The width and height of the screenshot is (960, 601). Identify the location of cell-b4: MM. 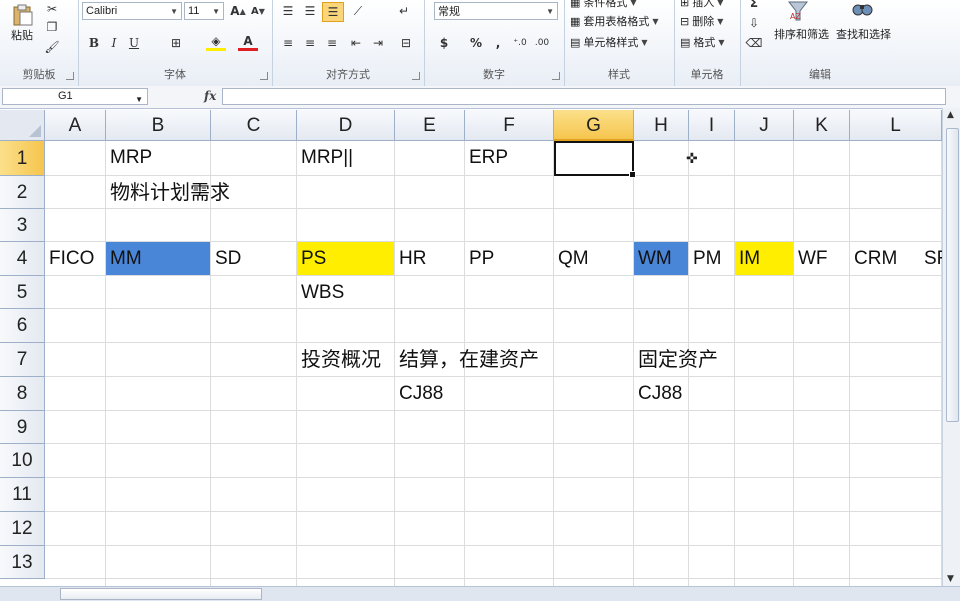
(124, 258).